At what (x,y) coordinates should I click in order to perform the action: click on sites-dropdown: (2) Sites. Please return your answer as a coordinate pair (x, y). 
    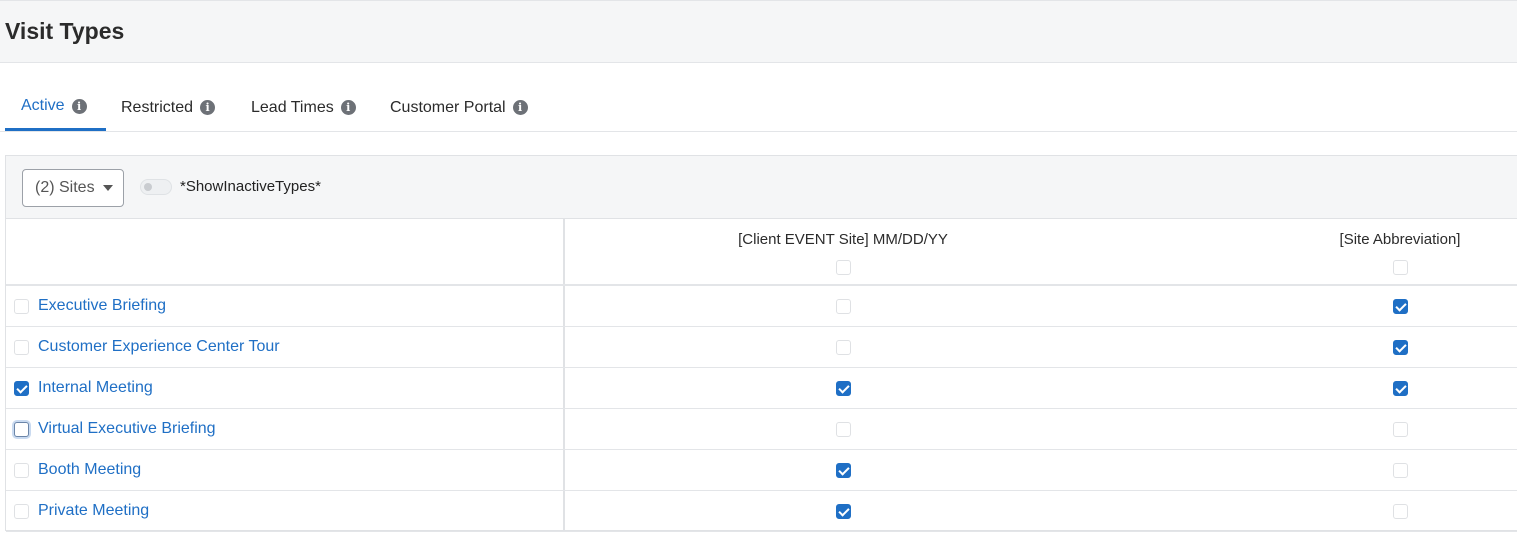
    Looking at the image, I should click on (73, 188).